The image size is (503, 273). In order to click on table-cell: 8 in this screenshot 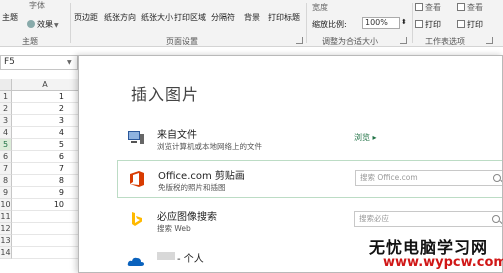, I will do `click(45, 181)`.